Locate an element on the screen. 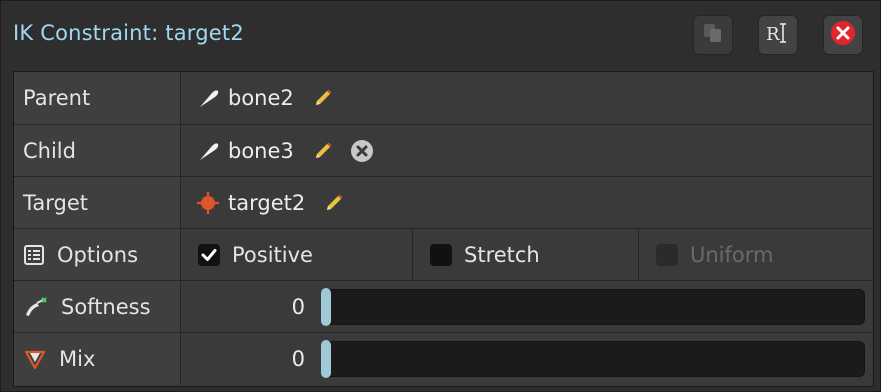 This screenshot has width=881, height=392. parent-row: Parent bone2 is located at coordinates (443, 98).